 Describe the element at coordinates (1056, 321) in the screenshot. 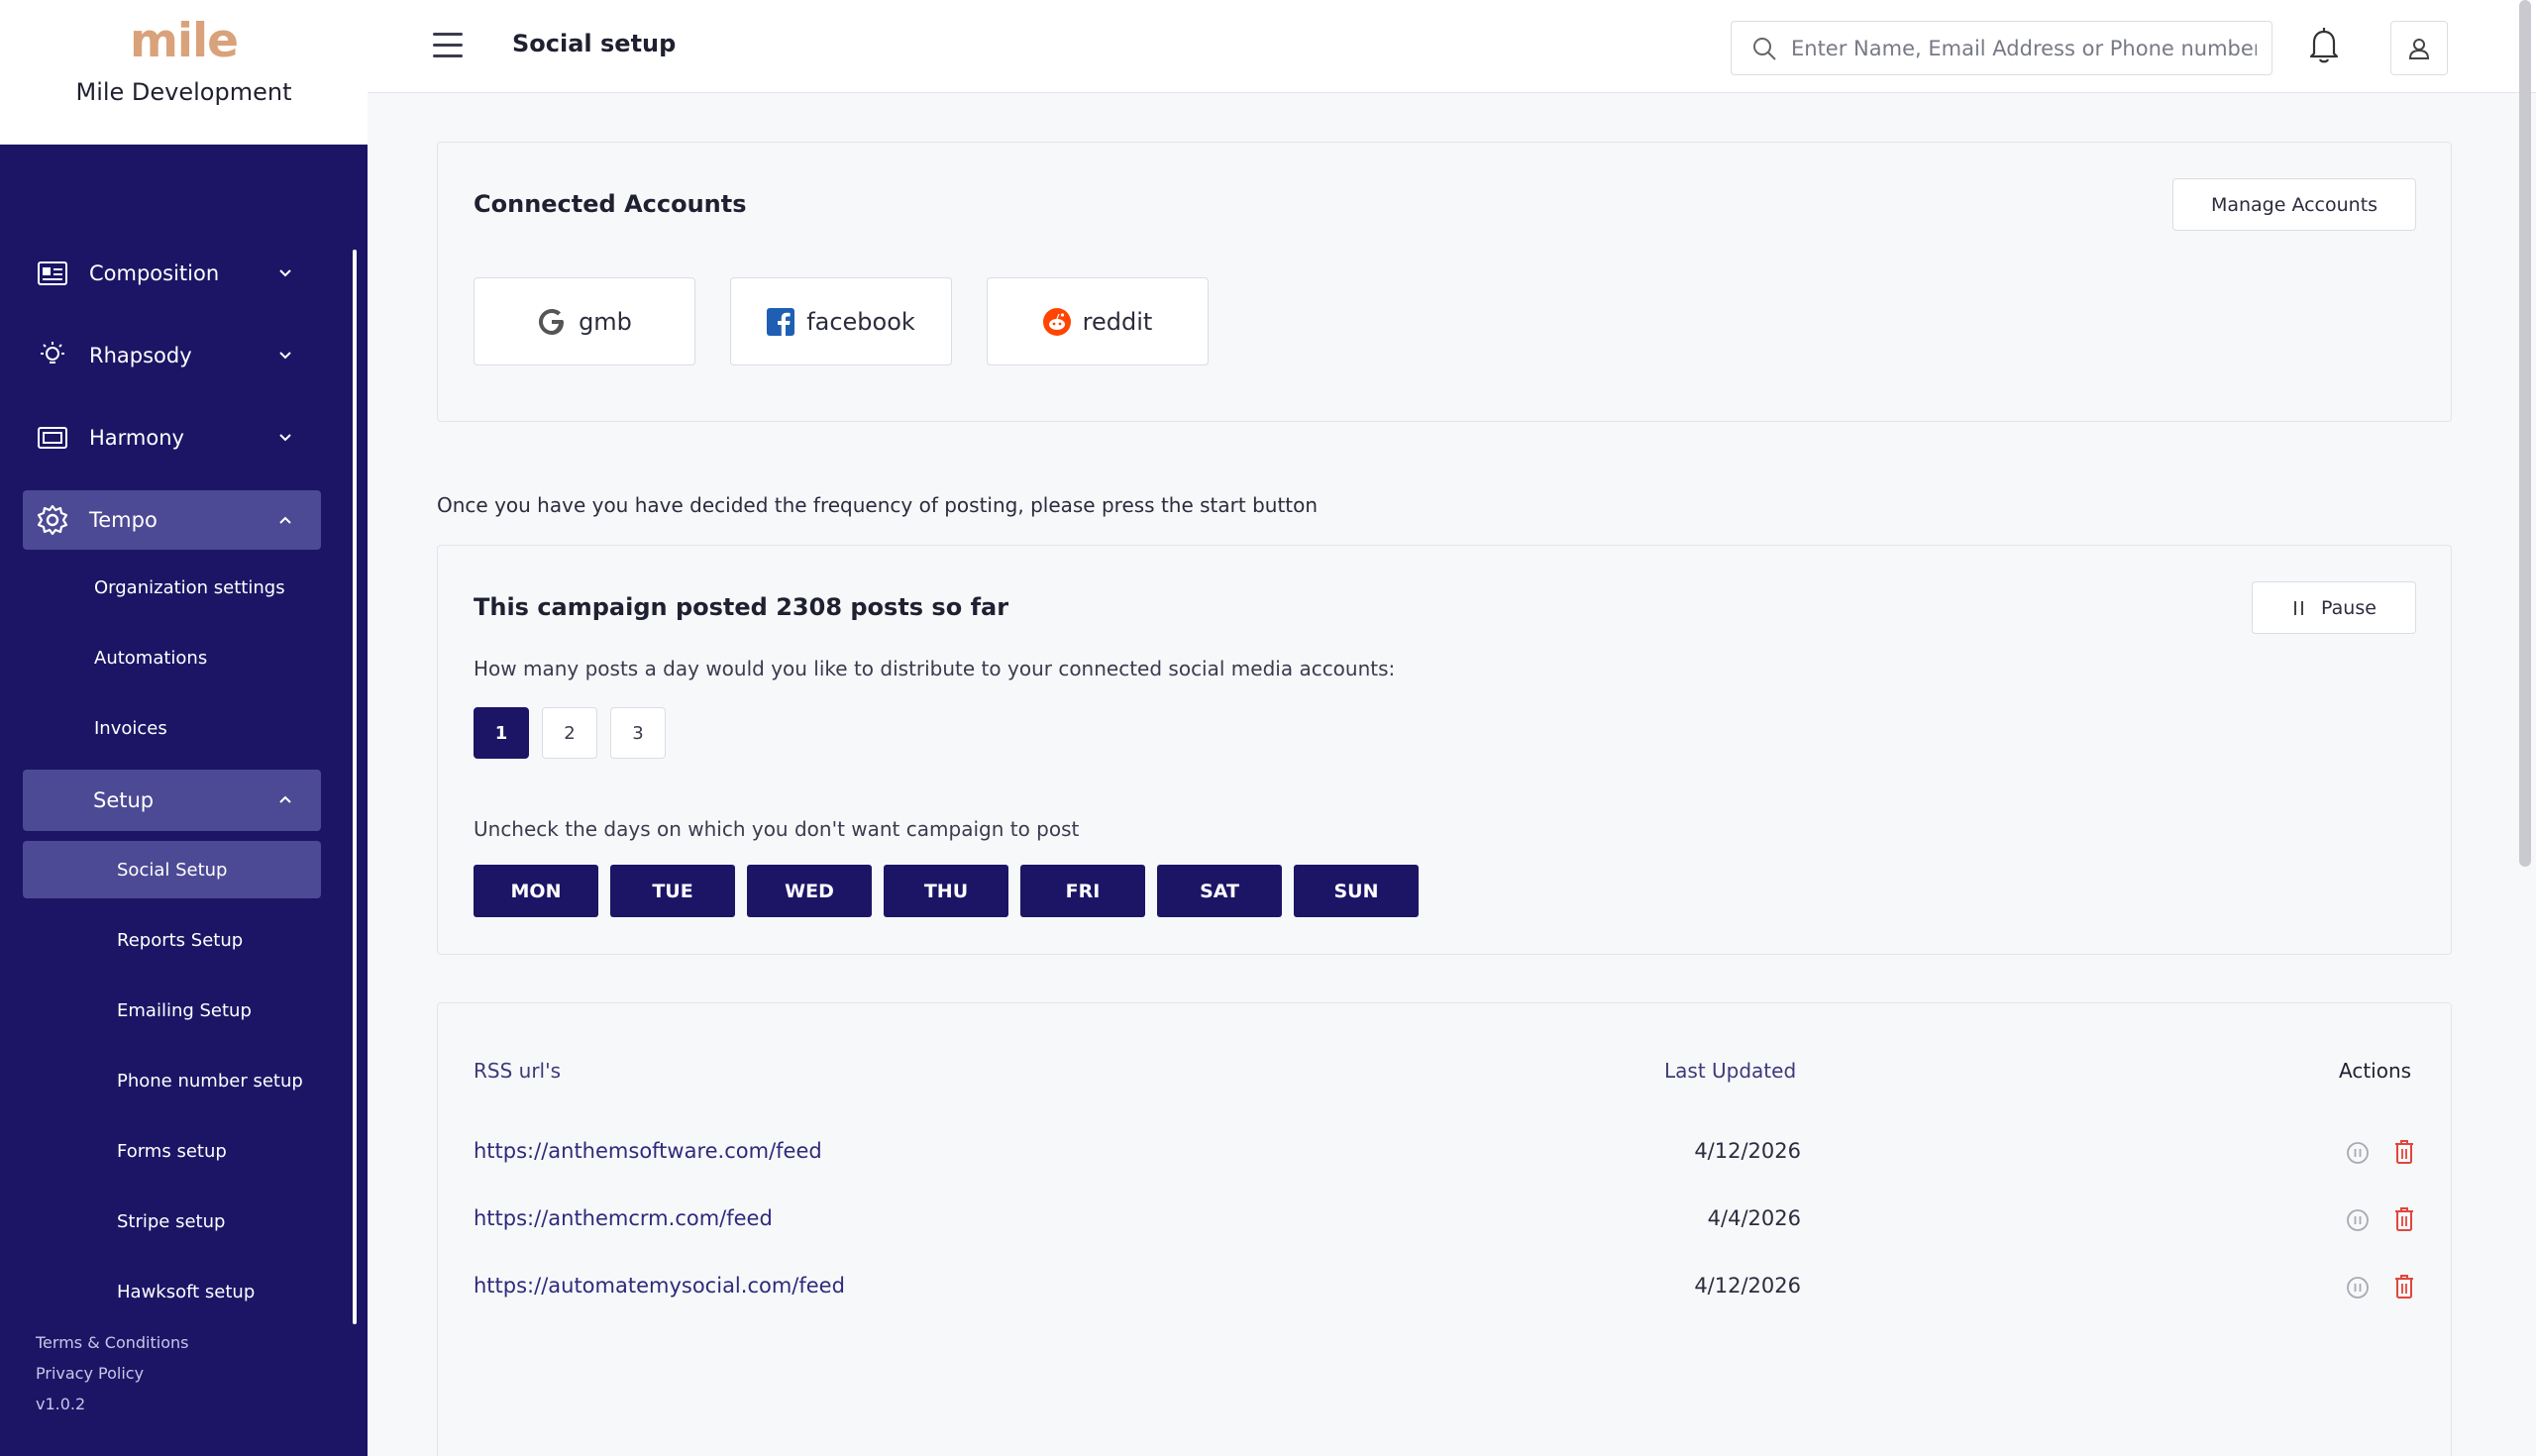

I see `reddit-icon` at that location.